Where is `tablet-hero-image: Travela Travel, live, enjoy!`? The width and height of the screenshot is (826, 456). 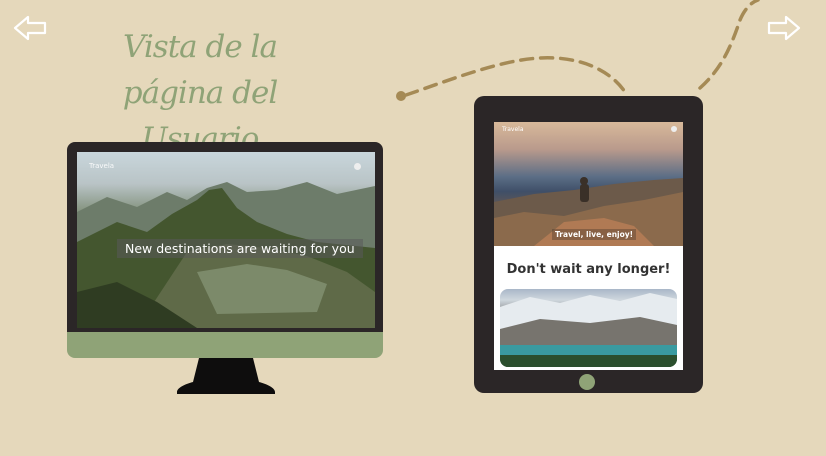 tablet-hero-image: Travela Travel, live, enjoy! is located at coordinates (588, 184).